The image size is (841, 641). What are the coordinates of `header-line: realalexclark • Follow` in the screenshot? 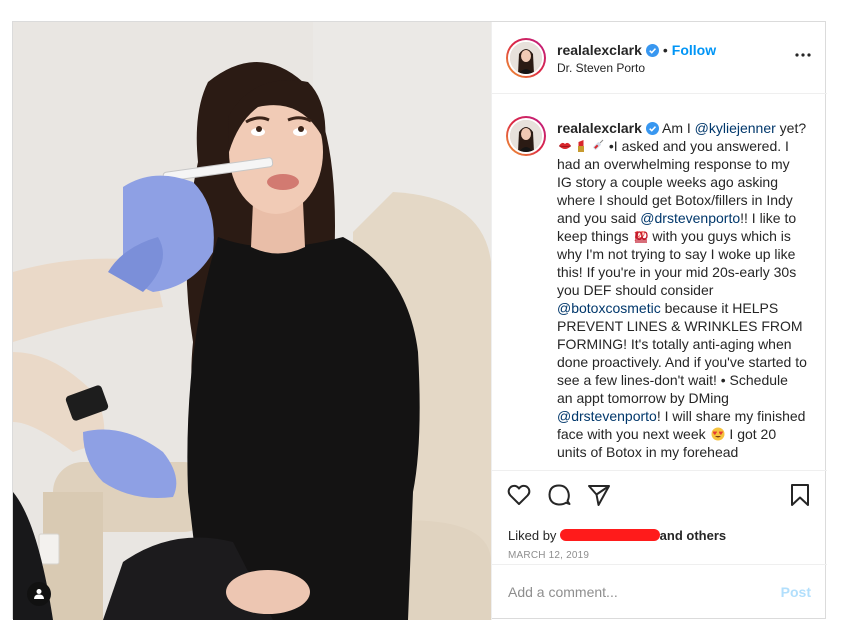 It's located at (636, 50).